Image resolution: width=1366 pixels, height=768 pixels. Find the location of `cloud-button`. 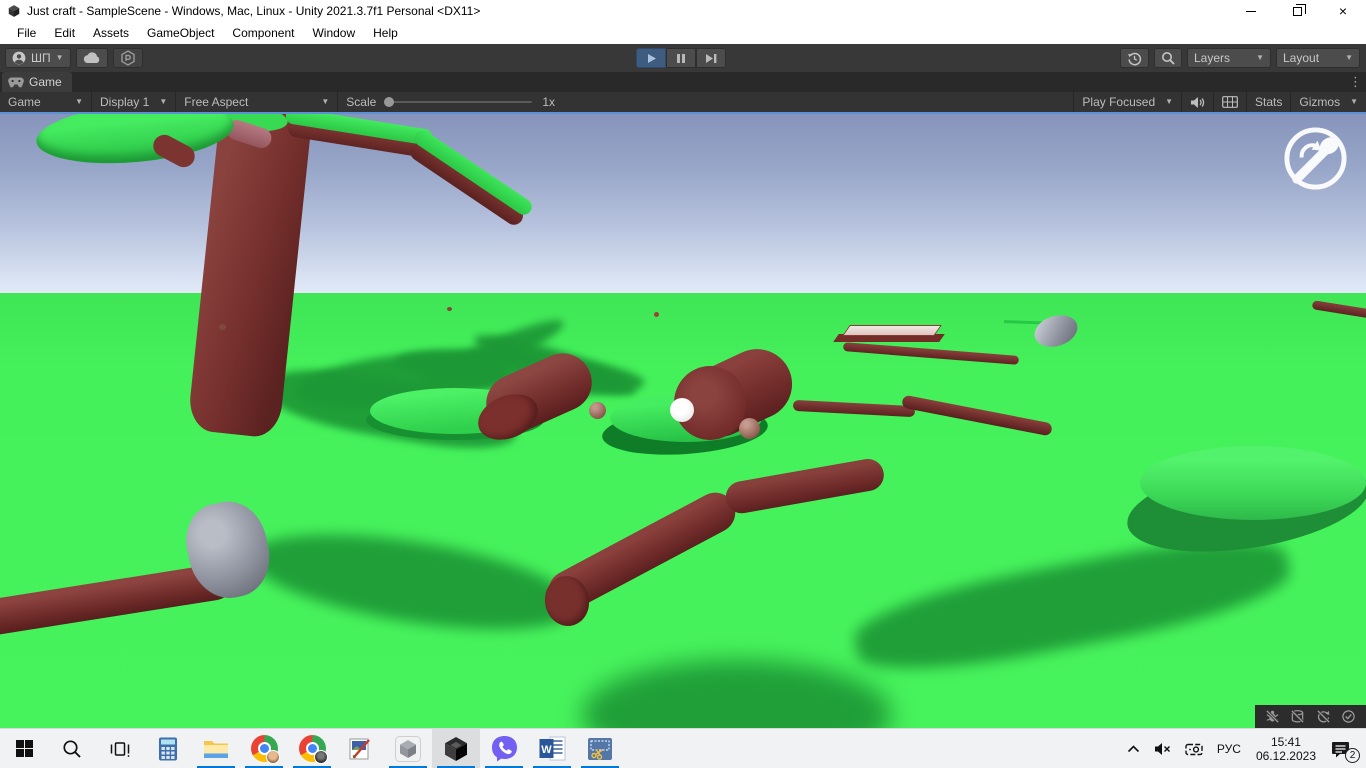

cloud-button is located at coordinates (91, 58).